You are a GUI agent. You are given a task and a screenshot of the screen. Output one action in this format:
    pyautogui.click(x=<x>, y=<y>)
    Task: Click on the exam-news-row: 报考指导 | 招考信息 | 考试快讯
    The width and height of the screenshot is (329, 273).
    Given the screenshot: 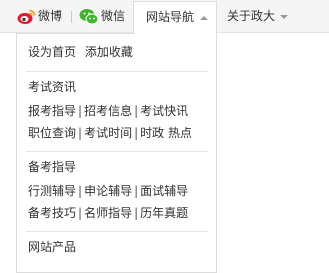 What is the action you would take?
    pyautogui.click(x=108, y=111)
    